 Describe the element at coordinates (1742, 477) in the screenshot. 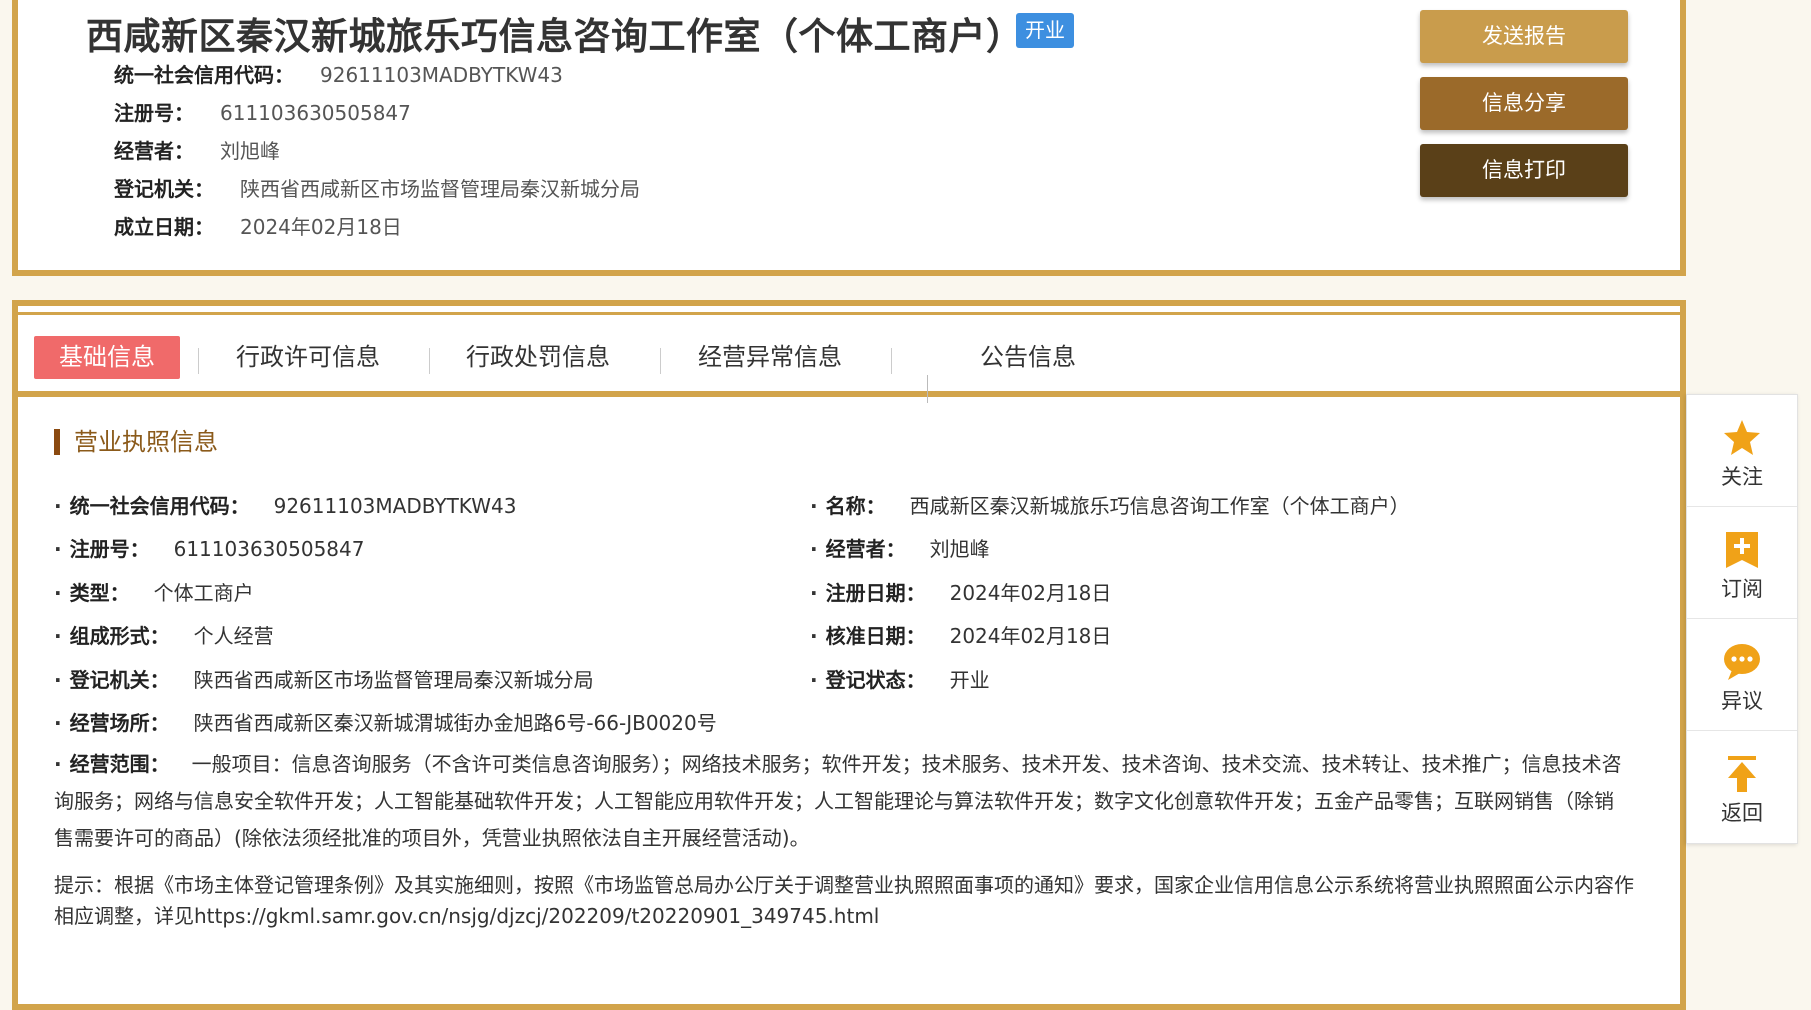

I see `follow-label: 关注` at that location.